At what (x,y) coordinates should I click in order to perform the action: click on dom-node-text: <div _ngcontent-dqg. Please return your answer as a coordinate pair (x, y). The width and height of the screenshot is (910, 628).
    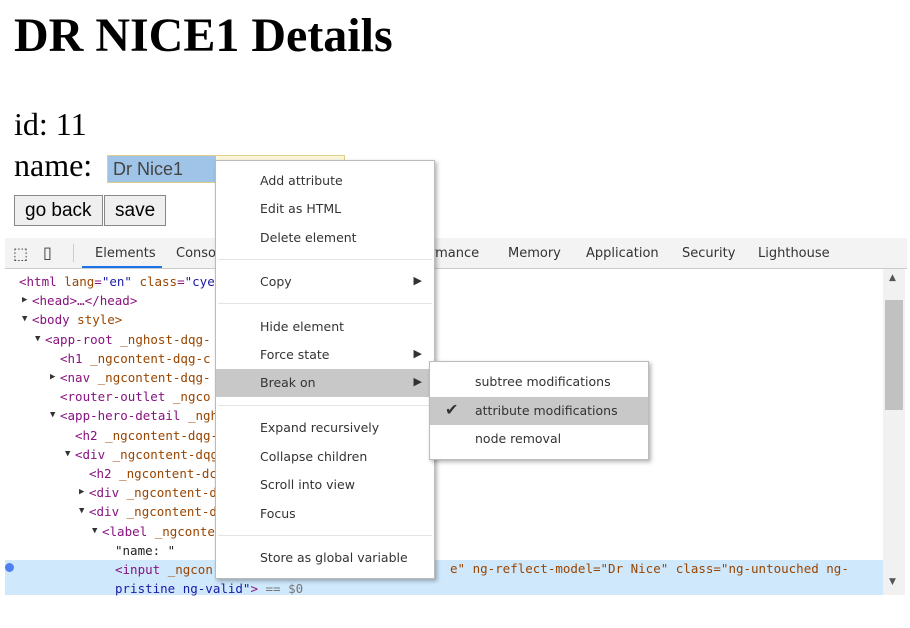
    Looking at the image, I should click on (146, 454).